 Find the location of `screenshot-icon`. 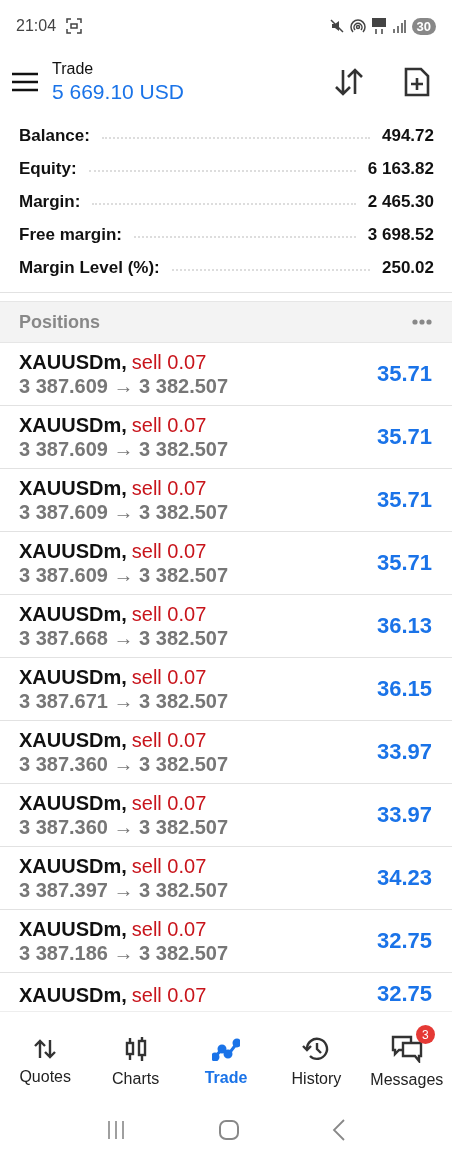

screenshot-icon is located at coordinates (74, 26).